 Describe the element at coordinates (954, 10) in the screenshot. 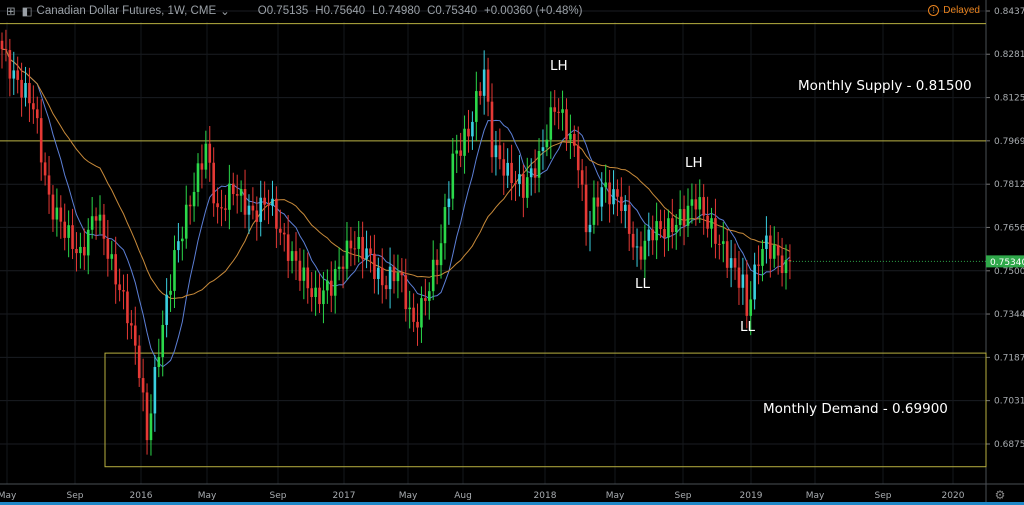

I see `delayed-badge: ! Delayed` at that location.